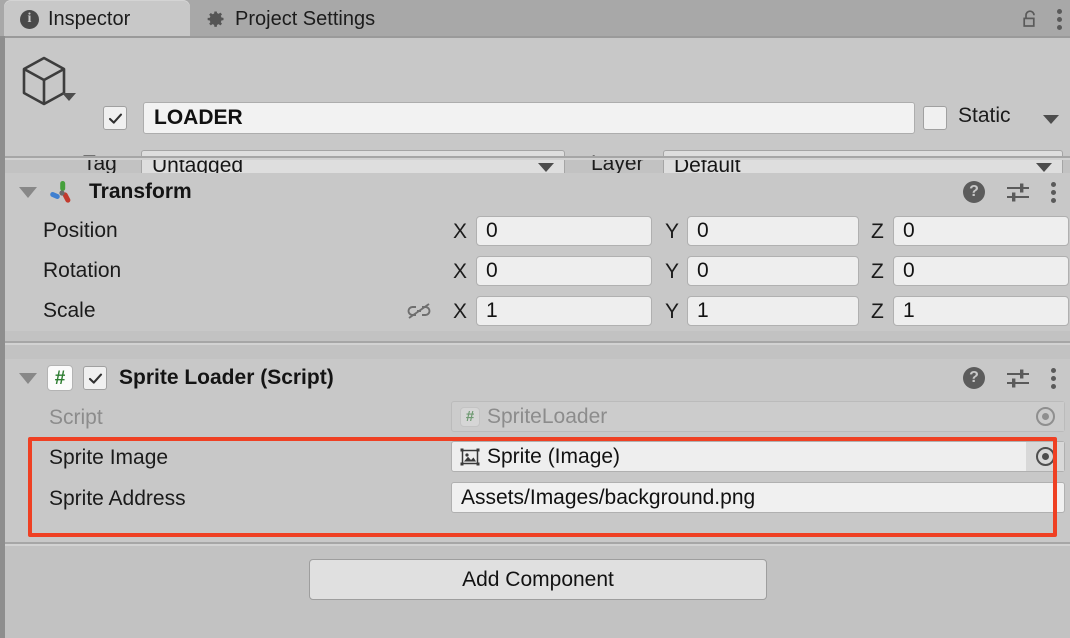  I want to click on scale-x-input: 1, so click(564, 311).